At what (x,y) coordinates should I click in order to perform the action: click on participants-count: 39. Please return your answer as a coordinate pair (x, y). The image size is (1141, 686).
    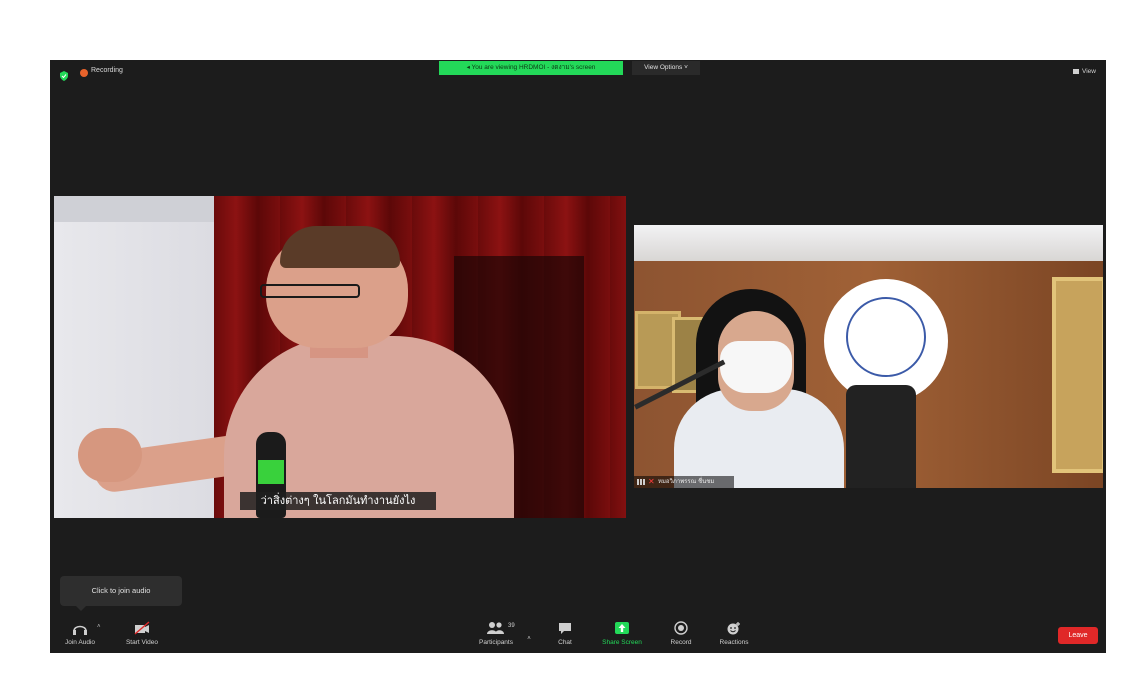
    Looking at the image, I should click on (511, 626).